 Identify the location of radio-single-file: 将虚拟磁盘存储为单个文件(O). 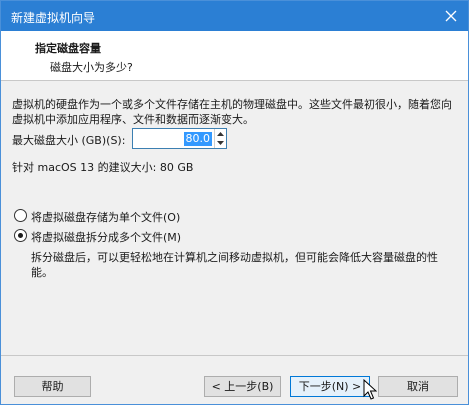
(212, 216).